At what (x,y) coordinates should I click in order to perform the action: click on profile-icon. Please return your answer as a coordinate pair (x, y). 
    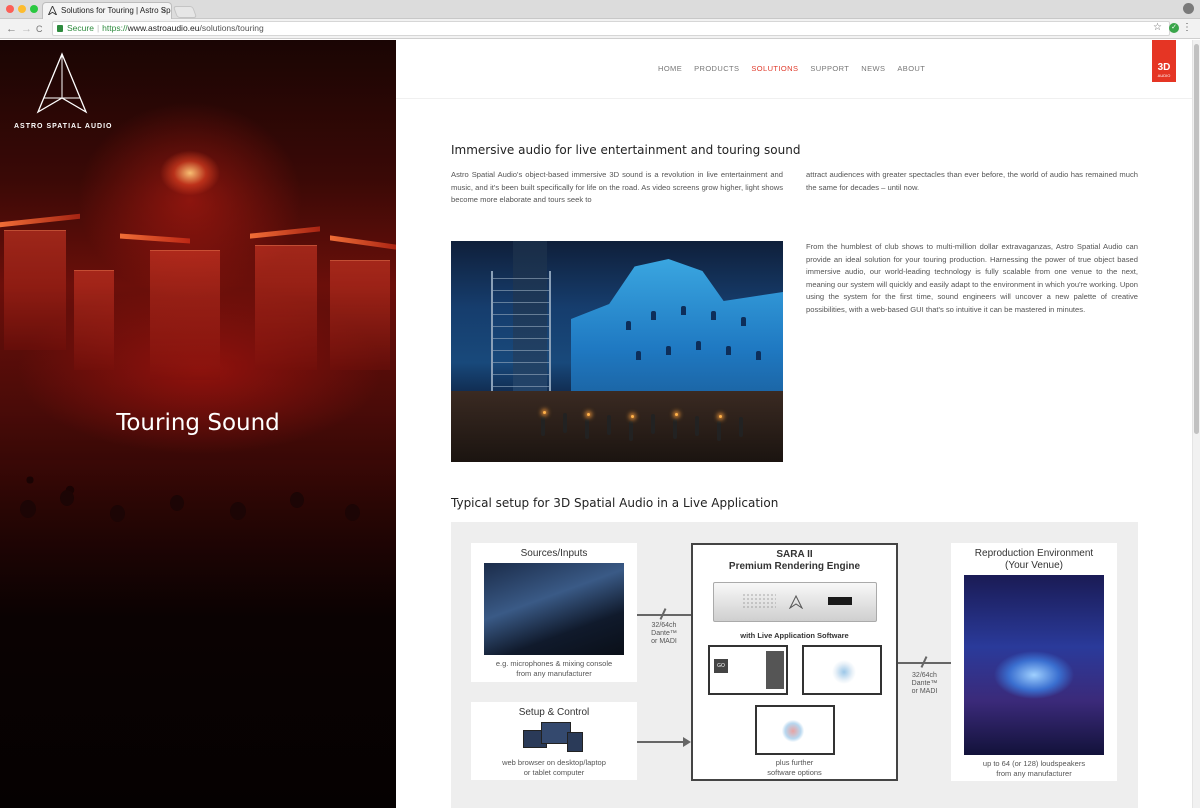
    Looking at the image, I should click on (1188, 8).